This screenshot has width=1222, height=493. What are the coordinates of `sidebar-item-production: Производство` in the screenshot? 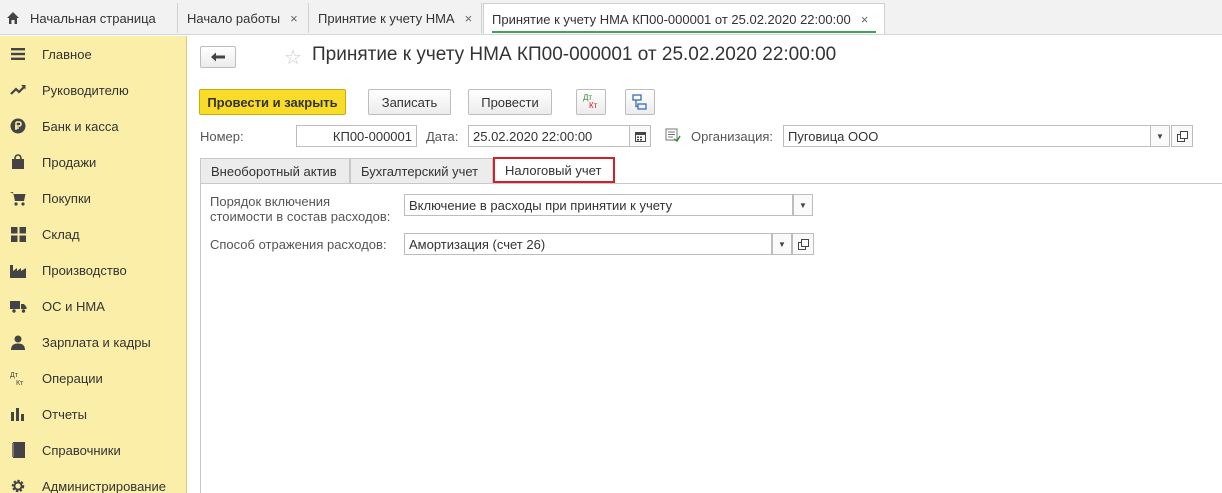 It's located at (93, 270).